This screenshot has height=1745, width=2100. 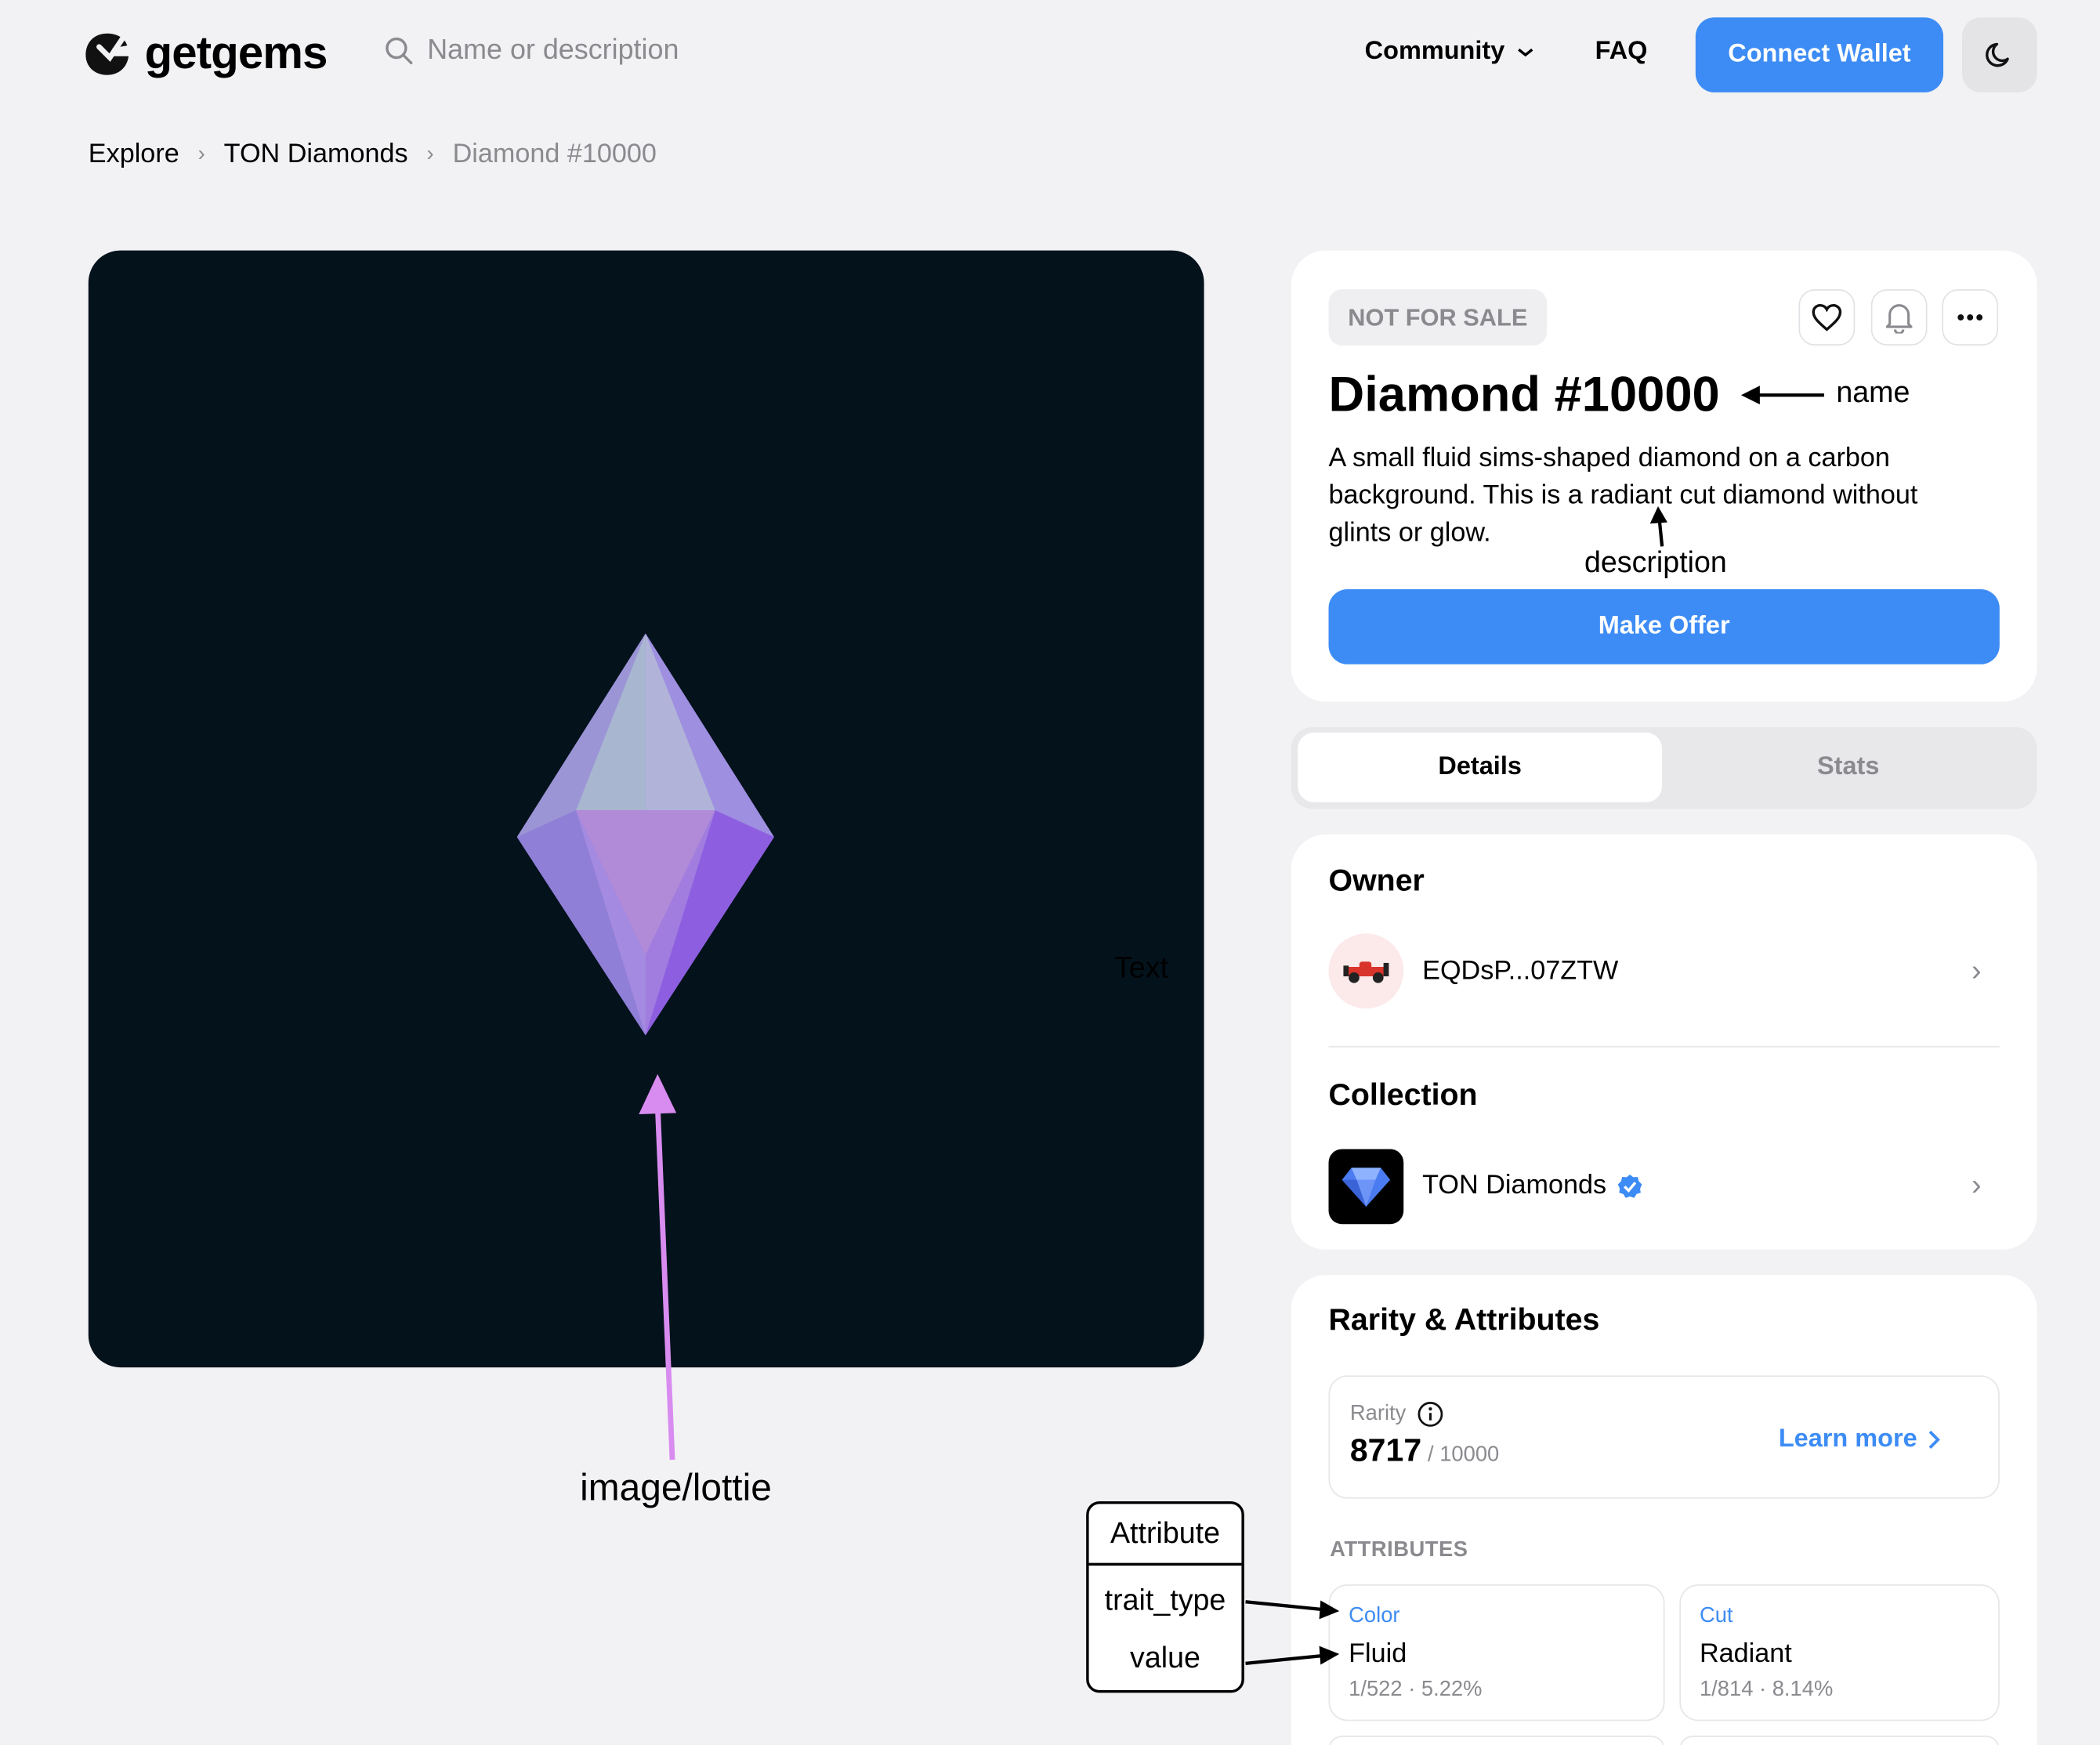 What do you see at coordinates (1434, 51) in the screenshot?
I see `nav-community-label: Community` at bounding box center [1434, 51].